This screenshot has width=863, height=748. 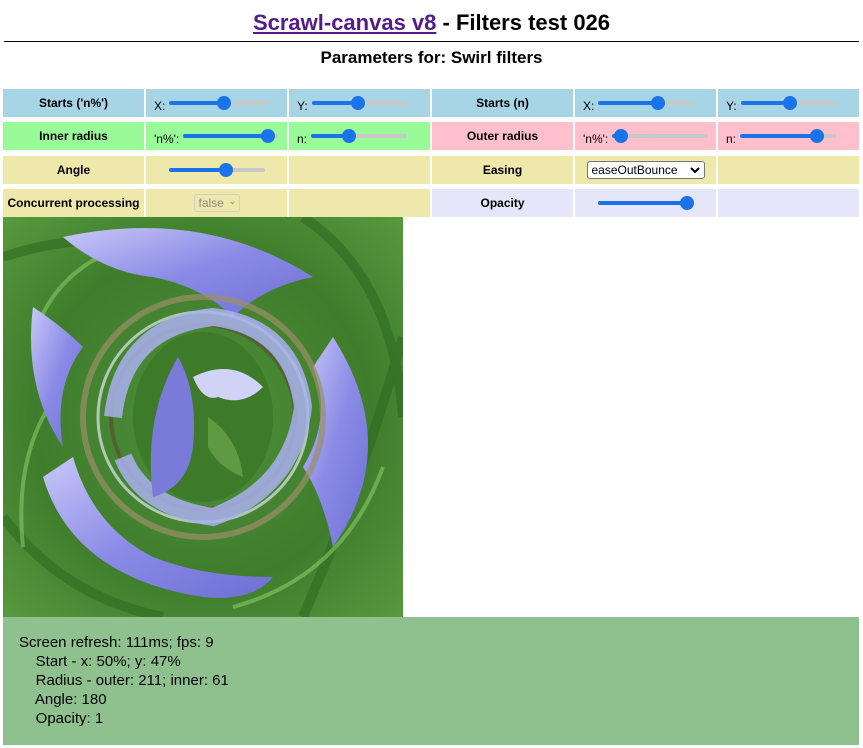 I want to click on starts-n-label: Starts (n), so click(x=502, y=103).